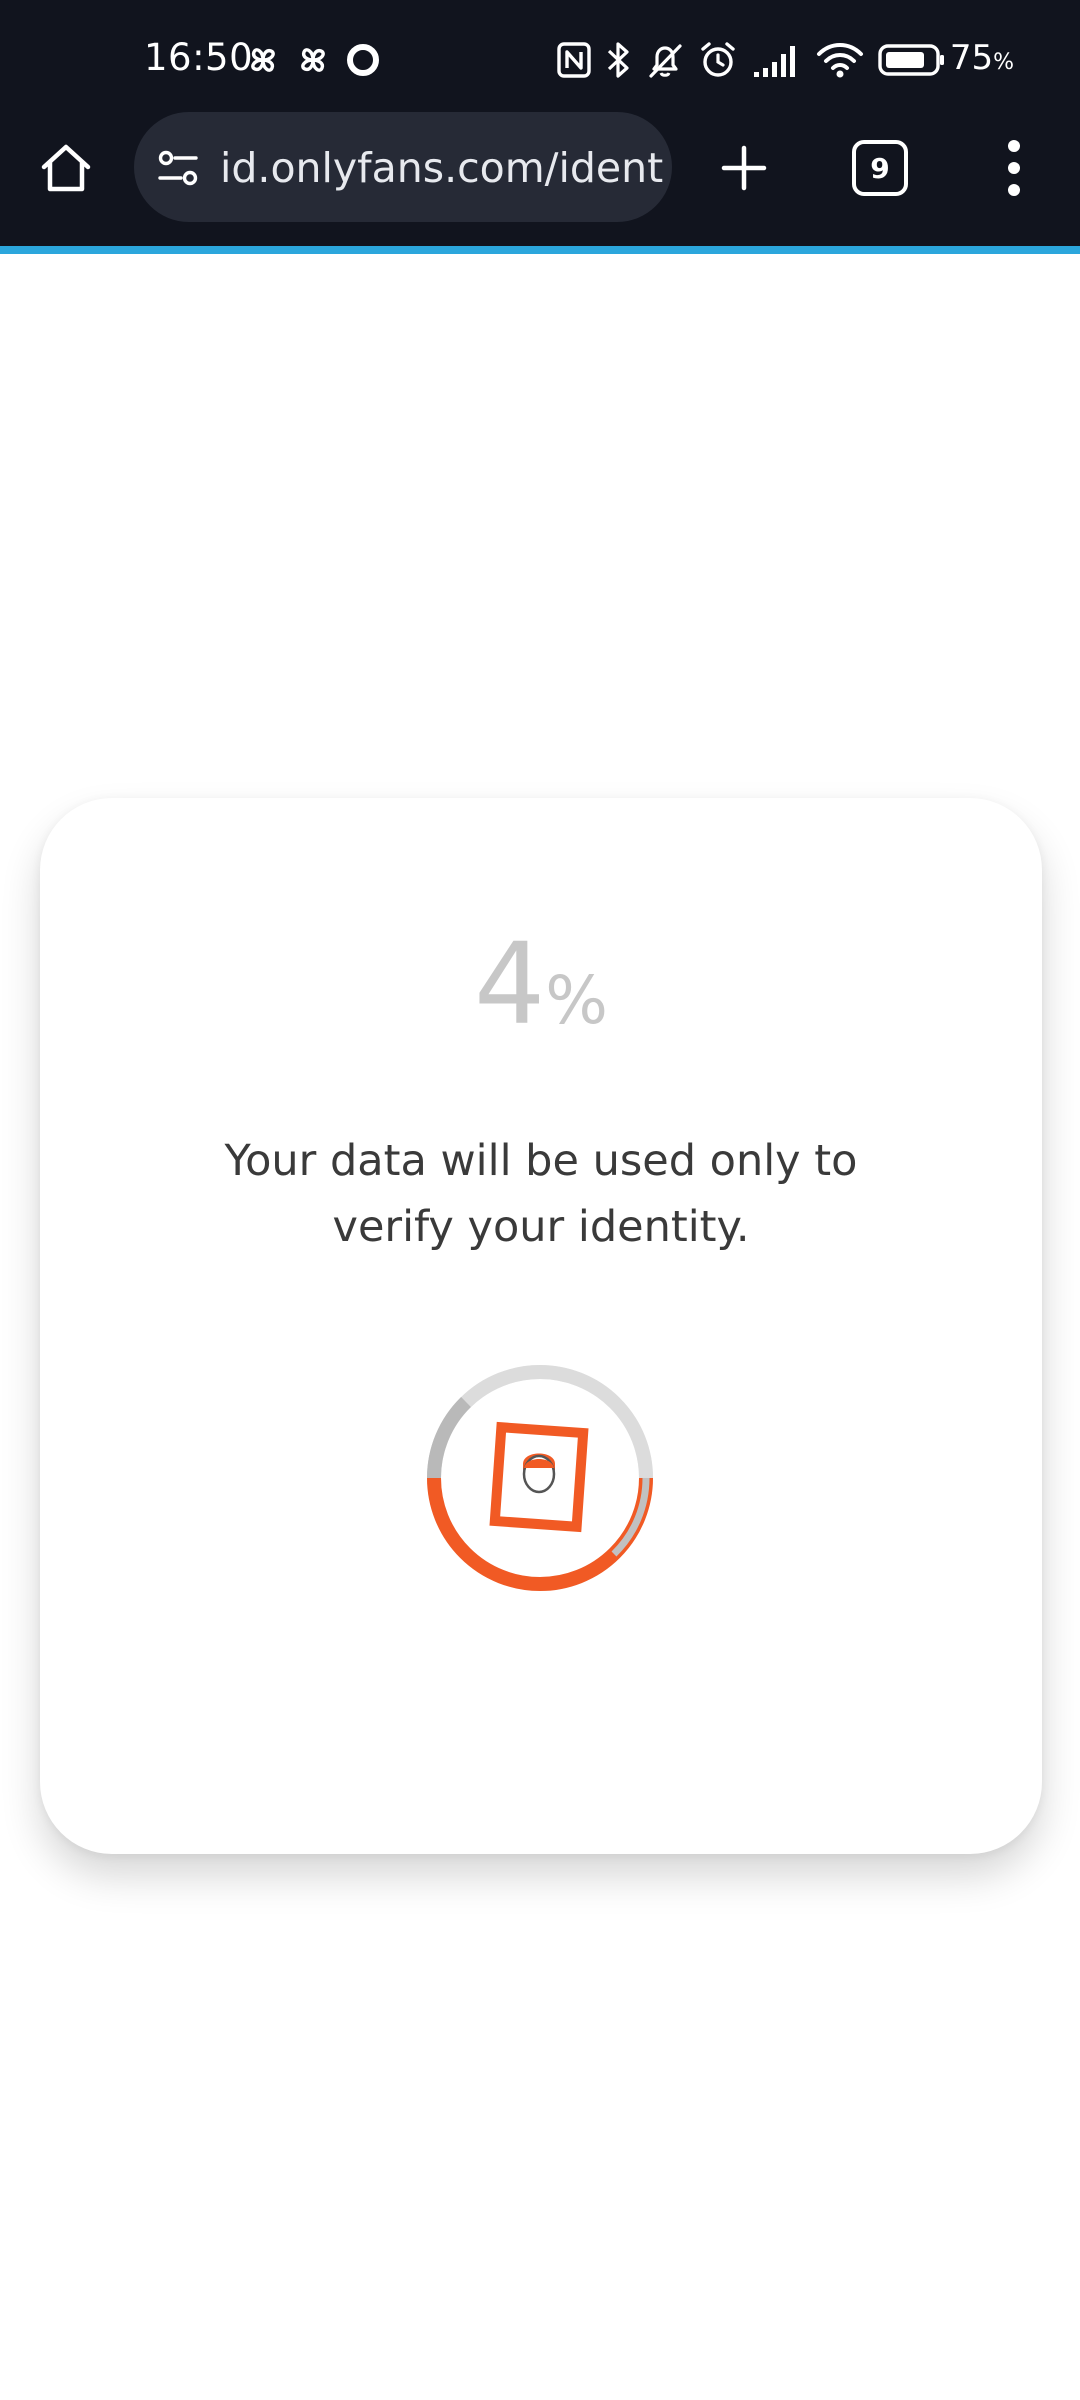 This screenshot has height=2400, width=1080. I want to click on address-bar: id.onlyfans.com/ident, so click(403, 167).